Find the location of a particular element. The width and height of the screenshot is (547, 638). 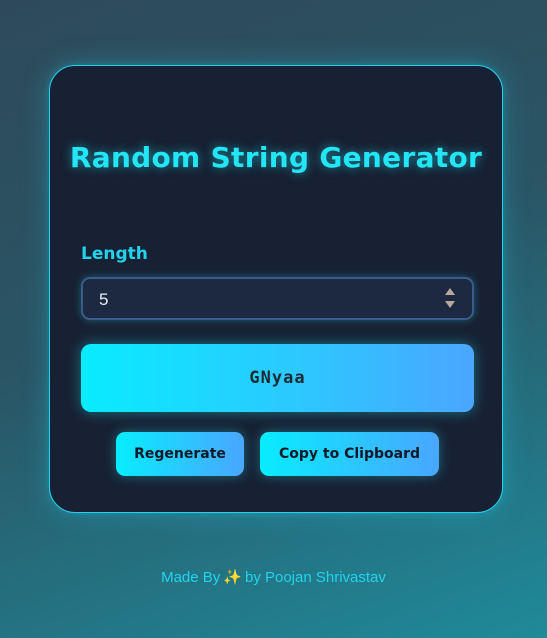

page-title: Random String Generator is located at coordinates (276, 157).